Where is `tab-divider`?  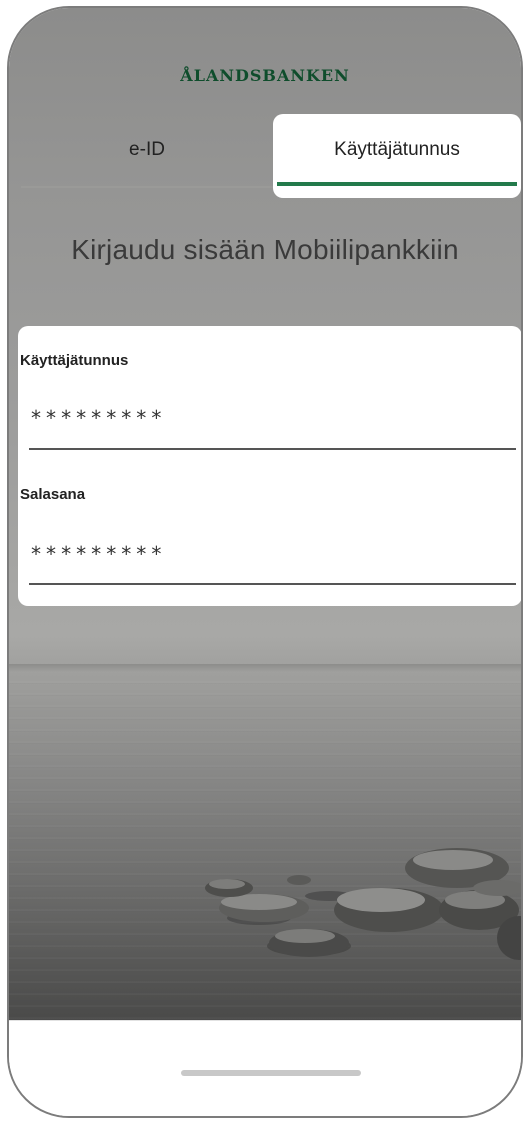 tab-divider is located at coordinates (147, 187).